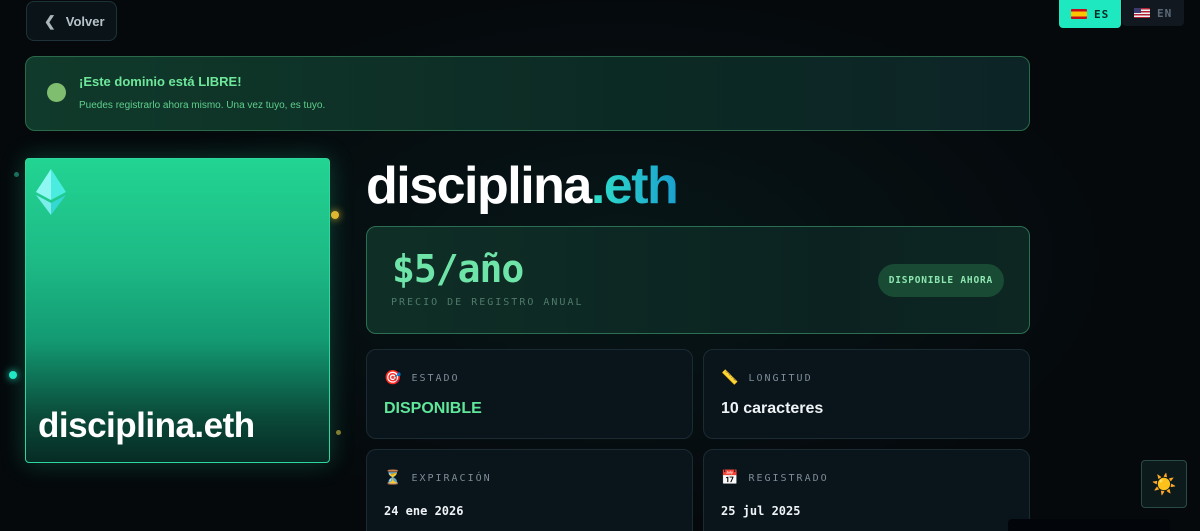  I want to click on domain-card: disciplina.eth, so click(177, 310).